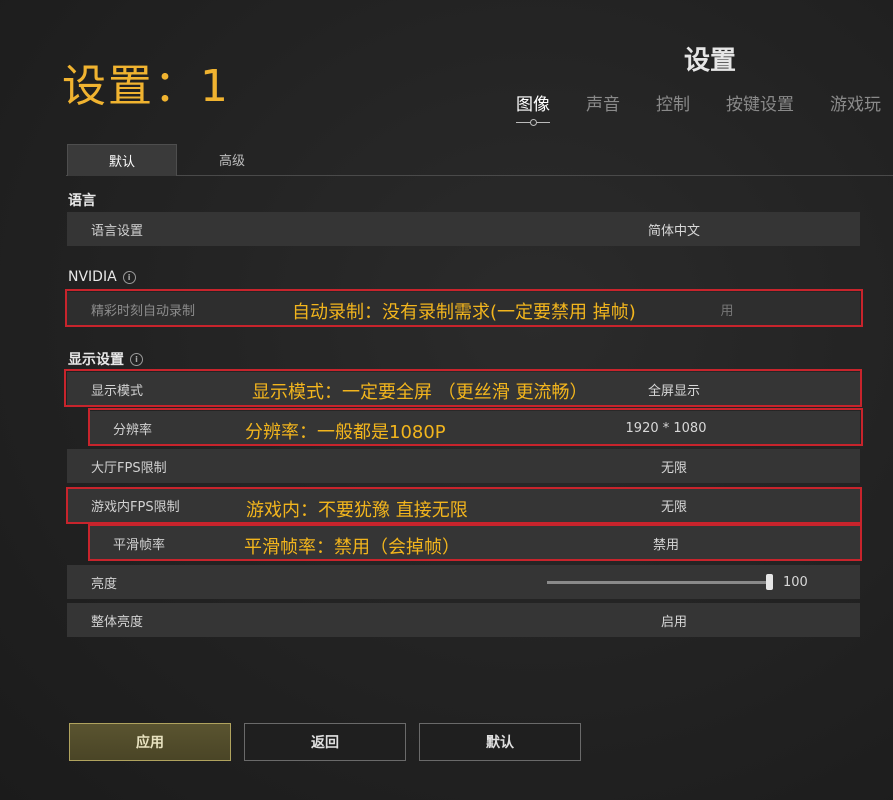  What do you see at coordinates (92, 277) in the screenshot?
I see `section-nvidia-label: NVIDIA` at bounding box center [92, 277].